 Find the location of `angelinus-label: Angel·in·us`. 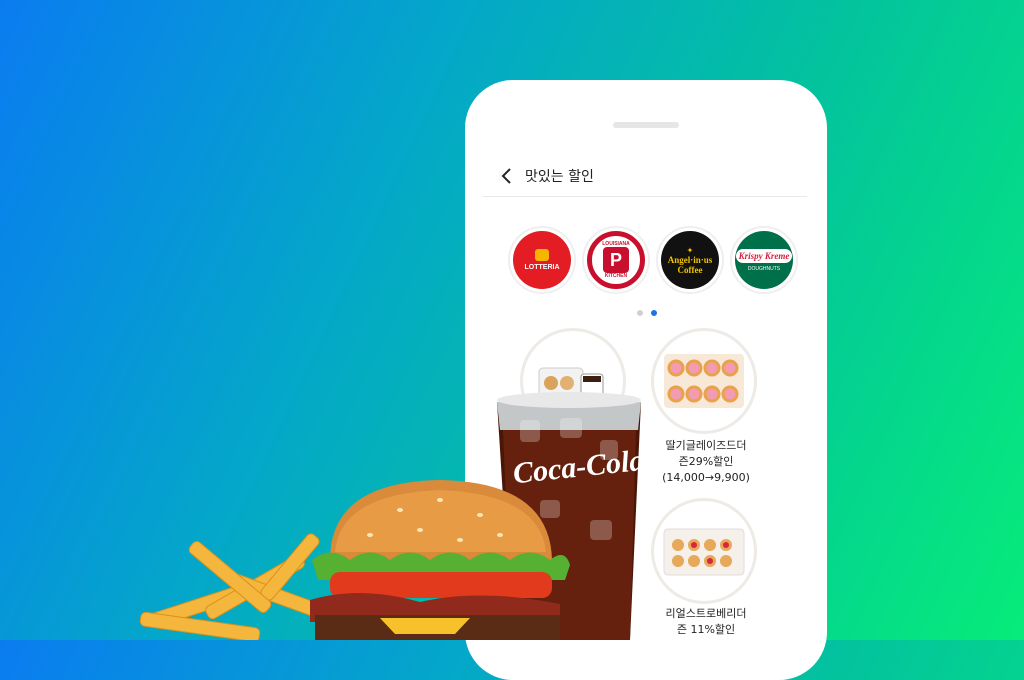

angelinus-label: Angel·in·us is located at coordinates (690, 259).